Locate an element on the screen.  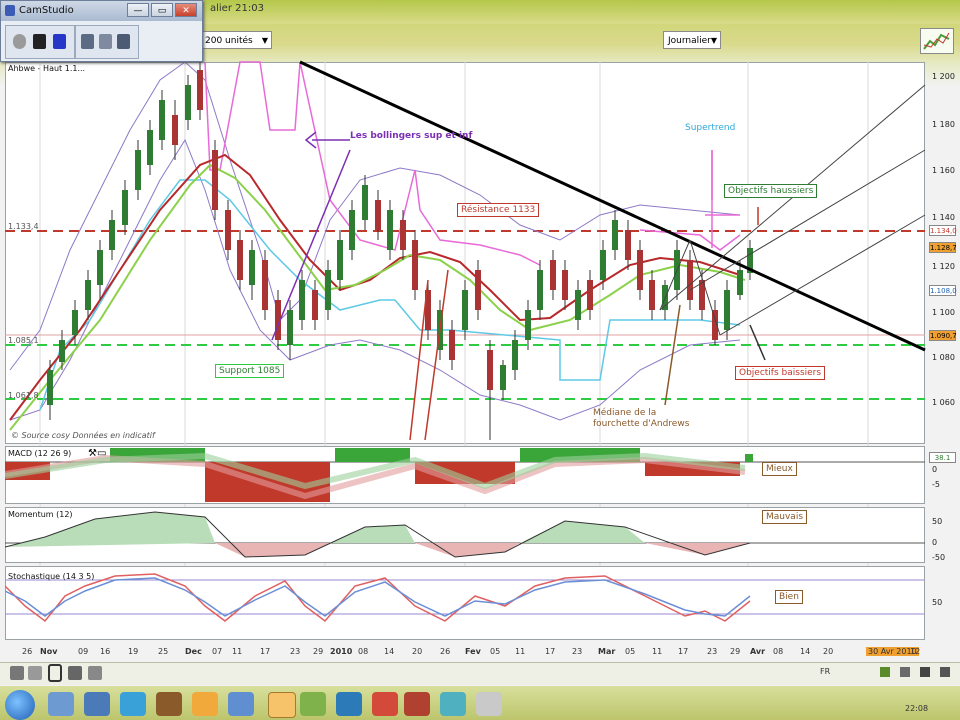
maximize-button: ▭ is located at coordinates (162, 10).